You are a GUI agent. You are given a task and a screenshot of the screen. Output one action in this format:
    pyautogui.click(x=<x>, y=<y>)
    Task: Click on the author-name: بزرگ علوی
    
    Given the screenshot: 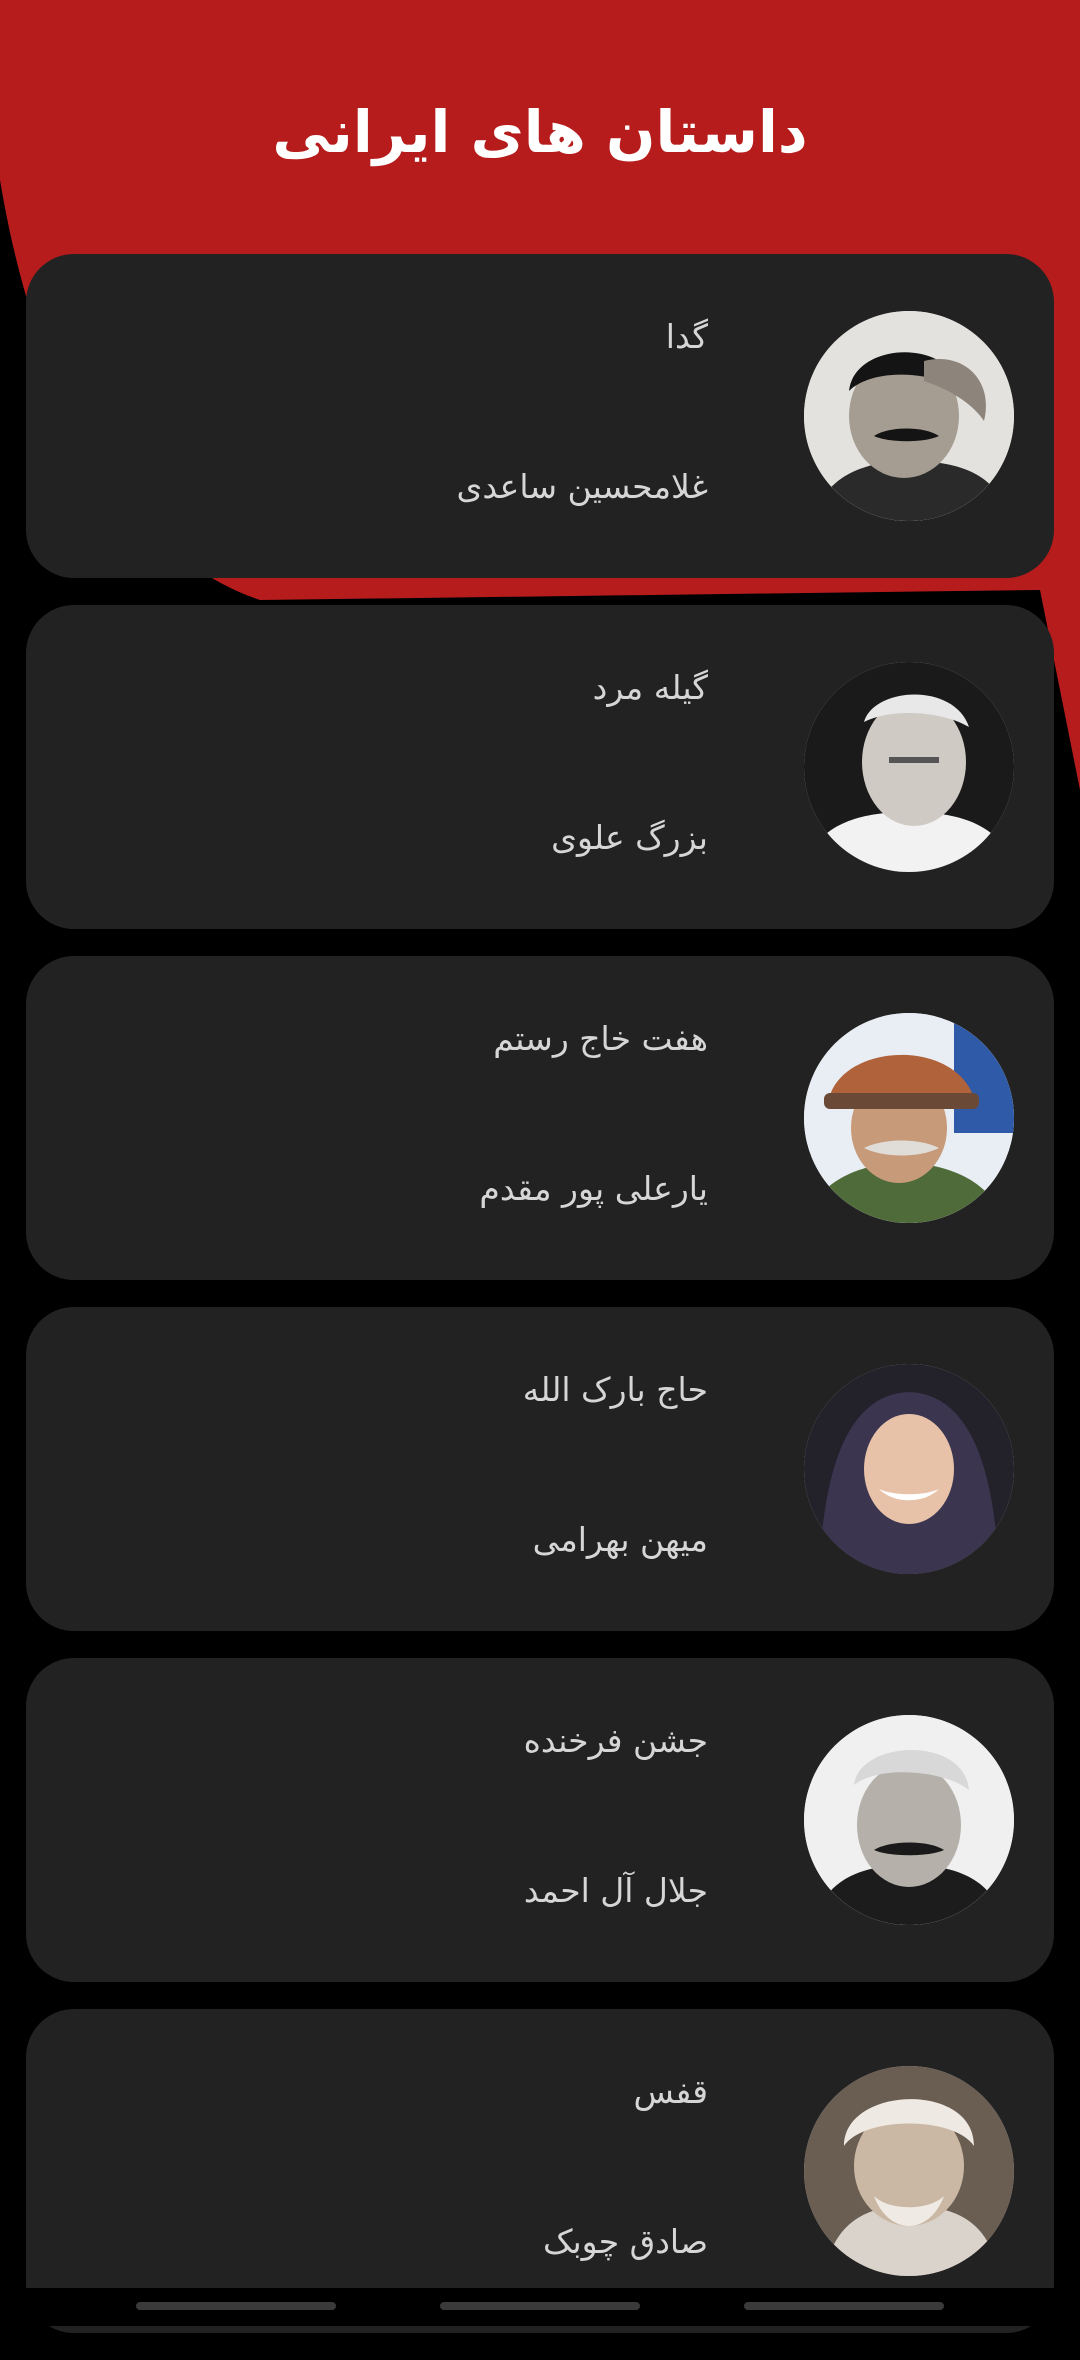 What is the action you would take?
    pyautogui.click(x=629, y=837)
    